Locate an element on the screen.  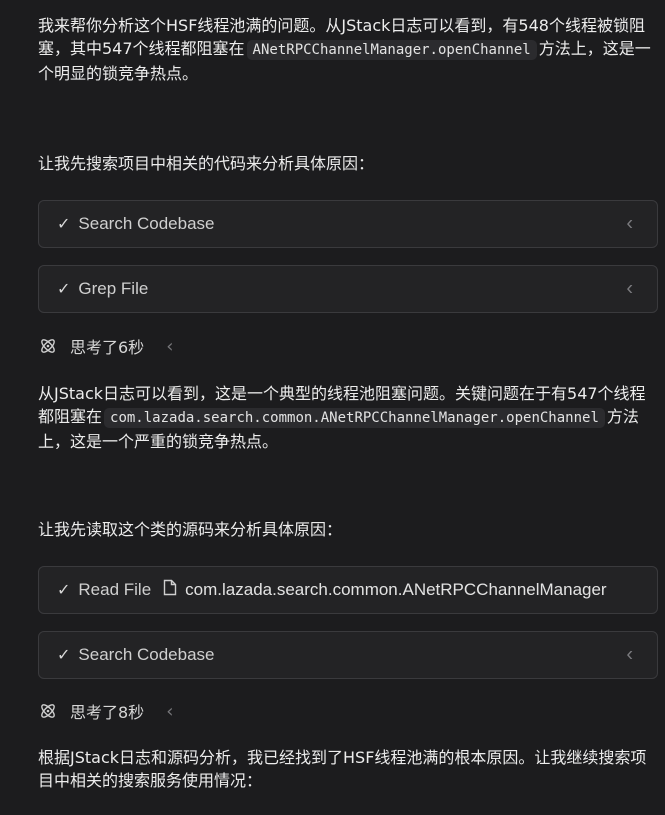
file-icon is located at coordinates (170, 590).